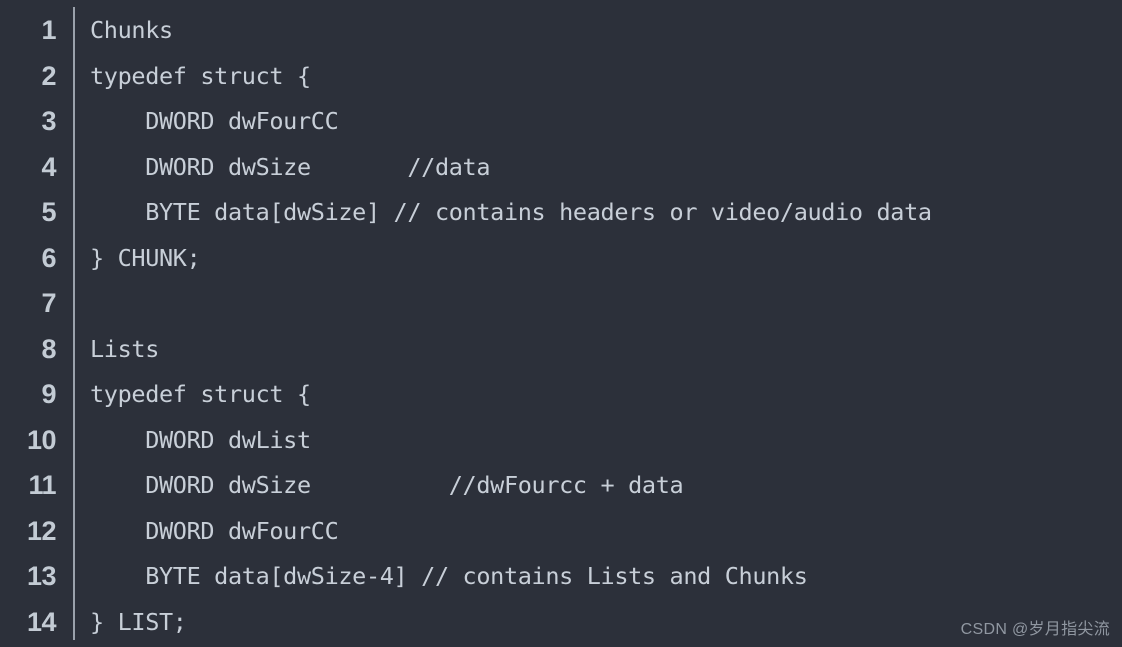 Image resolution: width=1122 pixels, height=647 pixels. I want to click on code-line: DWORD dwSize //data, so click(290, 168).